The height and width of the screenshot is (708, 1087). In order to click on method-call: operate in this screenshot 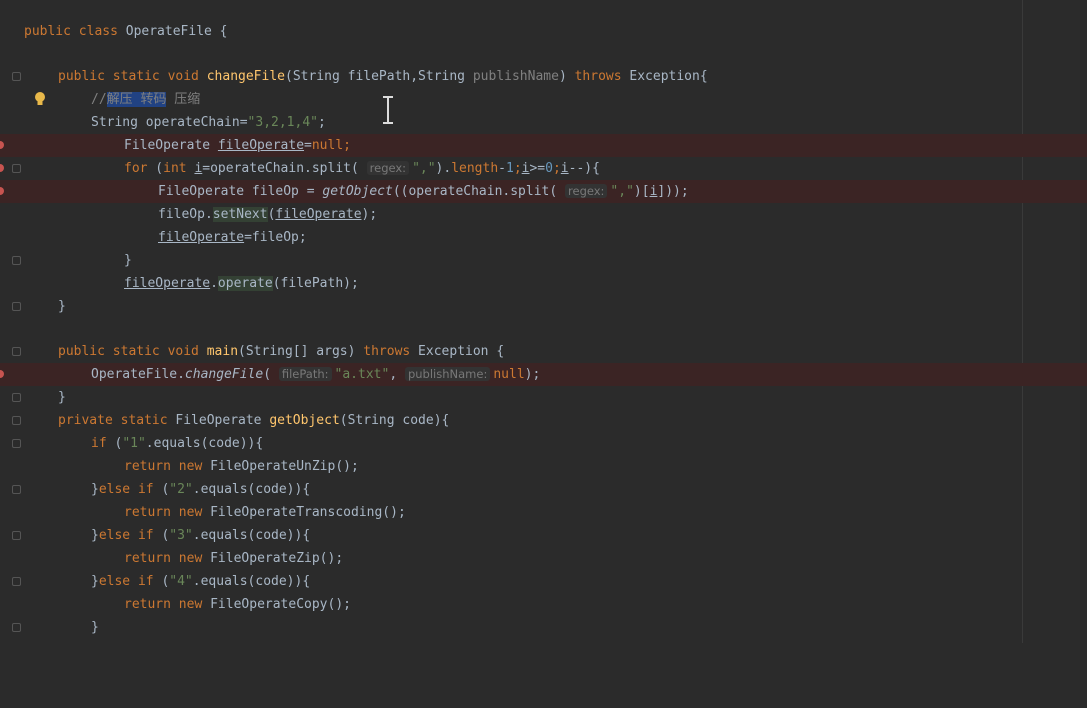, I will do `click(245, 283)`.